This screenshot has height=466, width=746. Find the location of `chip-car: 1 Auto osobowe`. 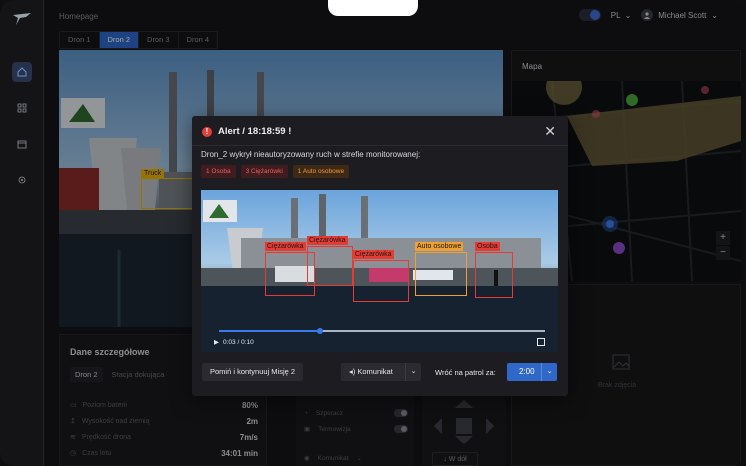

chip-car: 1 Auto osobowe is located at coordinates (321, 171).